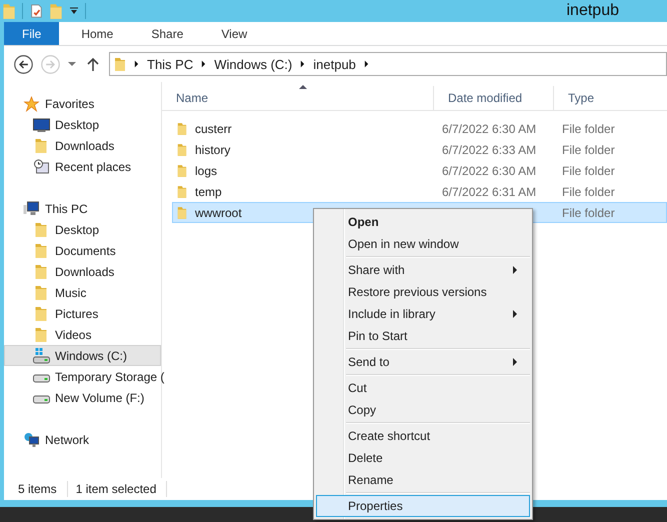 Image resolution: width=667 pixels, height=522 pixels. Describe the element at coordinates (43, 489) in the screenshot. I see `status-text: 5 items` at that location.